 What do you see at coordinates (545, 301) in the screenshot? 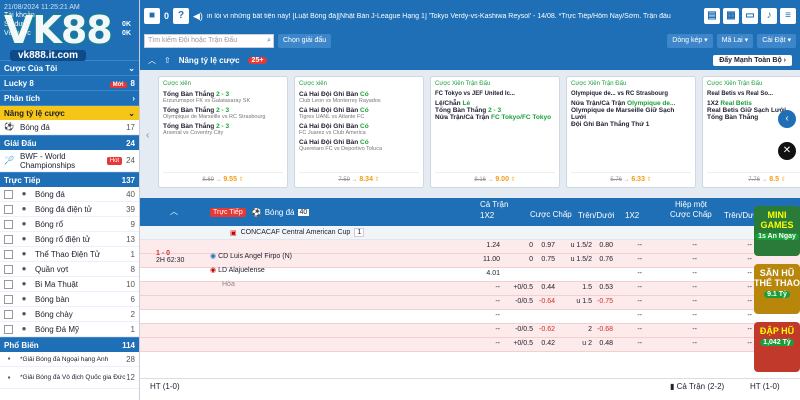
I see `handicap-odds: -0.64` at bounding box center [545, 301].